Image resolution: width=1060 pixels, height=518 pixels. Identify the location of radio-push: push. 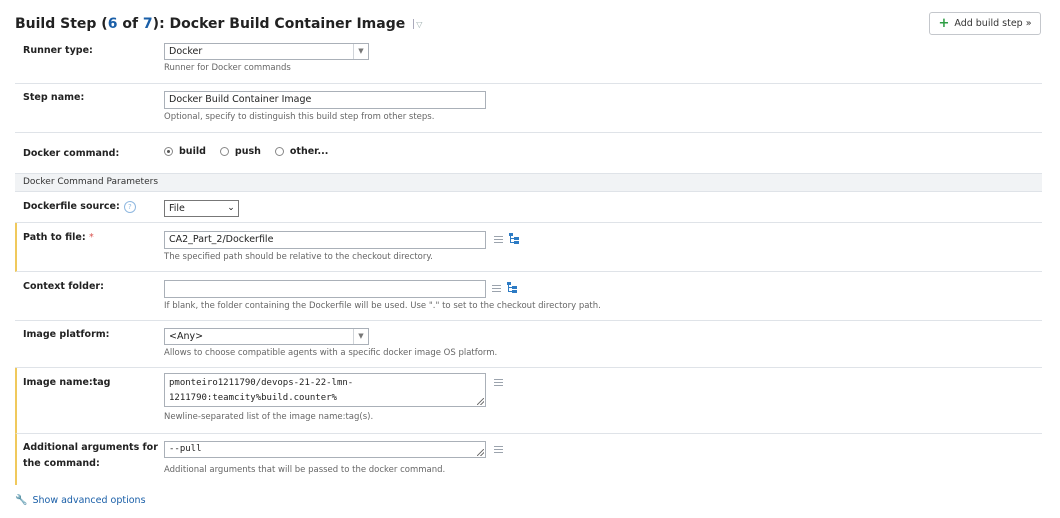
(240, 151).